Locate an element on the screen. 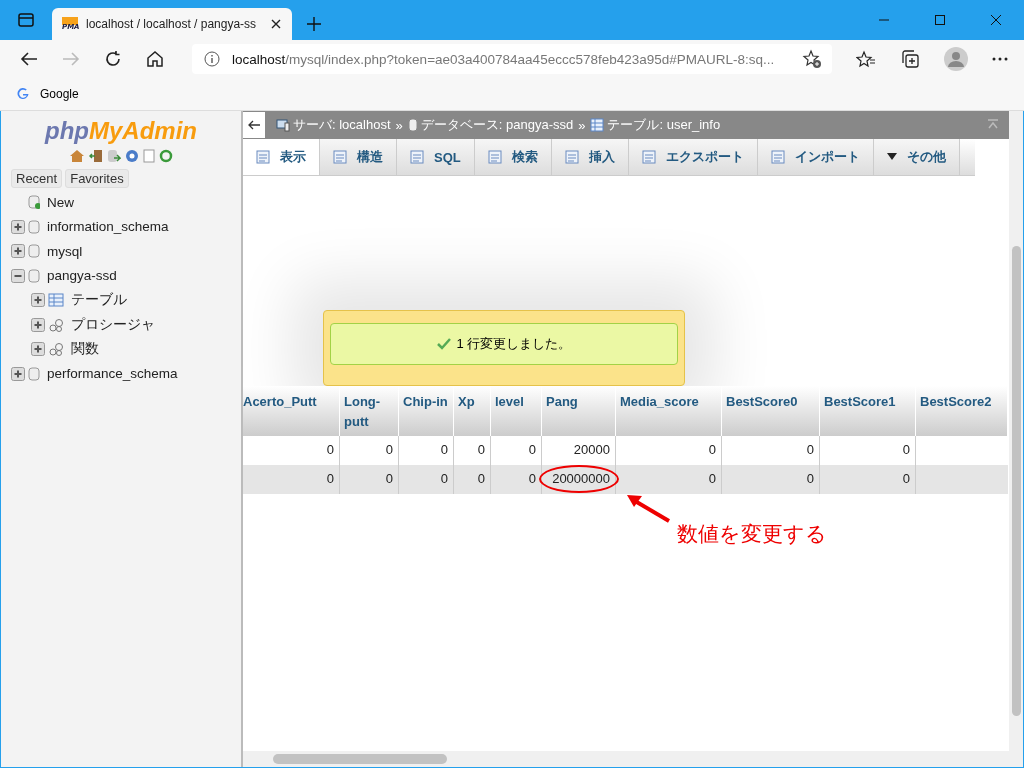  exit-door-icon is located at coordinates (96, 156).